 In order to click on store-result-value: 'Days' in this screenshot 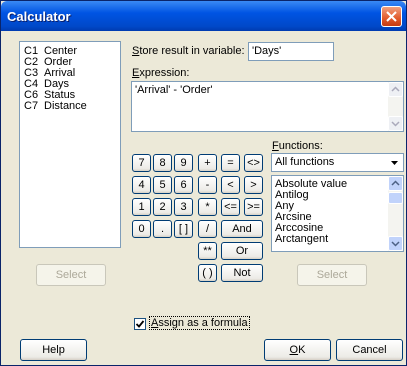, I will do `click(267, 51)`.